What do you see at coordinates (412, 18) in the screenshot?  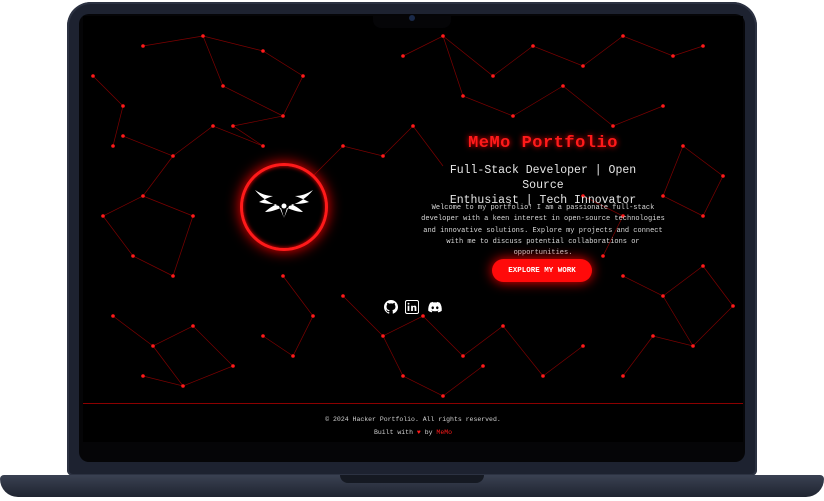 I see `camera-icon` at bounding box center [412, 18].